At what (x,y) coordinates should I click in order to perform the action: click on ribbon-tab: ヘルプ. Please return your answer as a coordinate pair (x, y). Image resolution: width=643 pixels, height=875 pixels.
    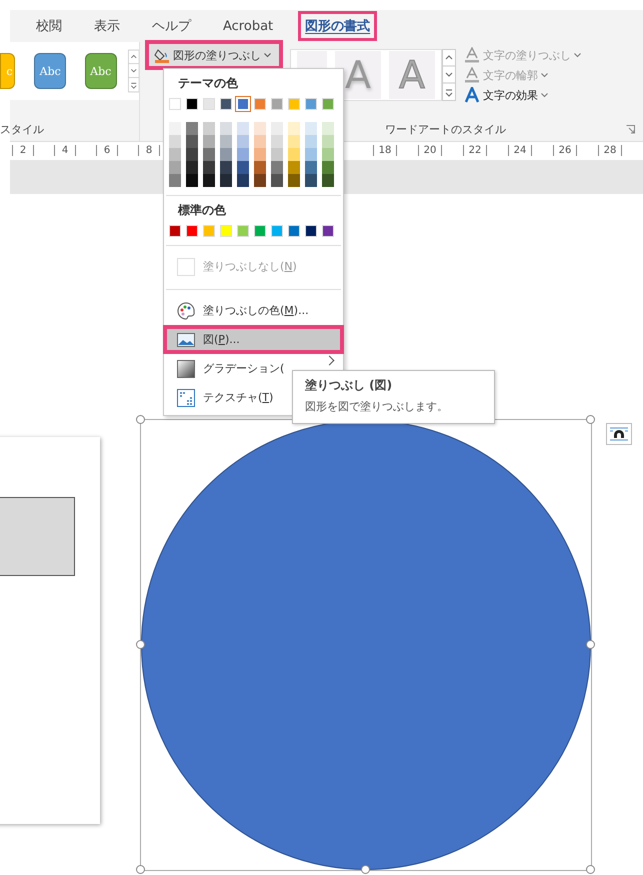
    Looking at the image, I should click on (171, 26).